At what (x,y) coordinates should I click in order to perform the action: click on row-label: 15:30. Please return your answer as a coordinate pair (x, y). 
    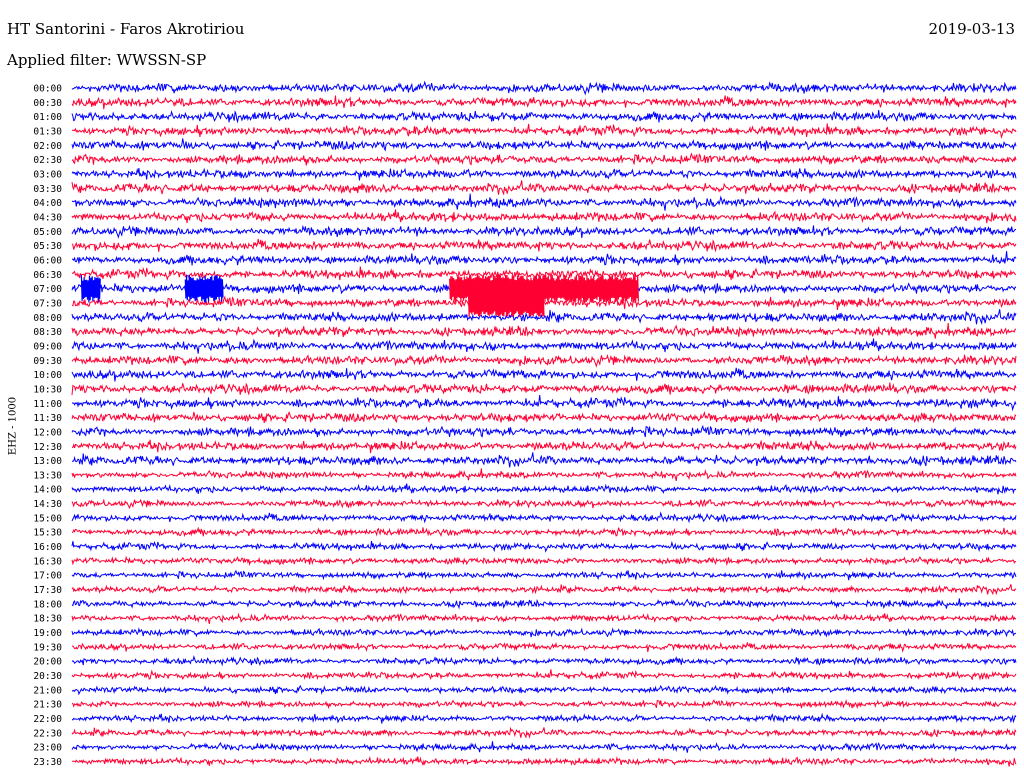
    Looking at the image, I should click on (47, 533).